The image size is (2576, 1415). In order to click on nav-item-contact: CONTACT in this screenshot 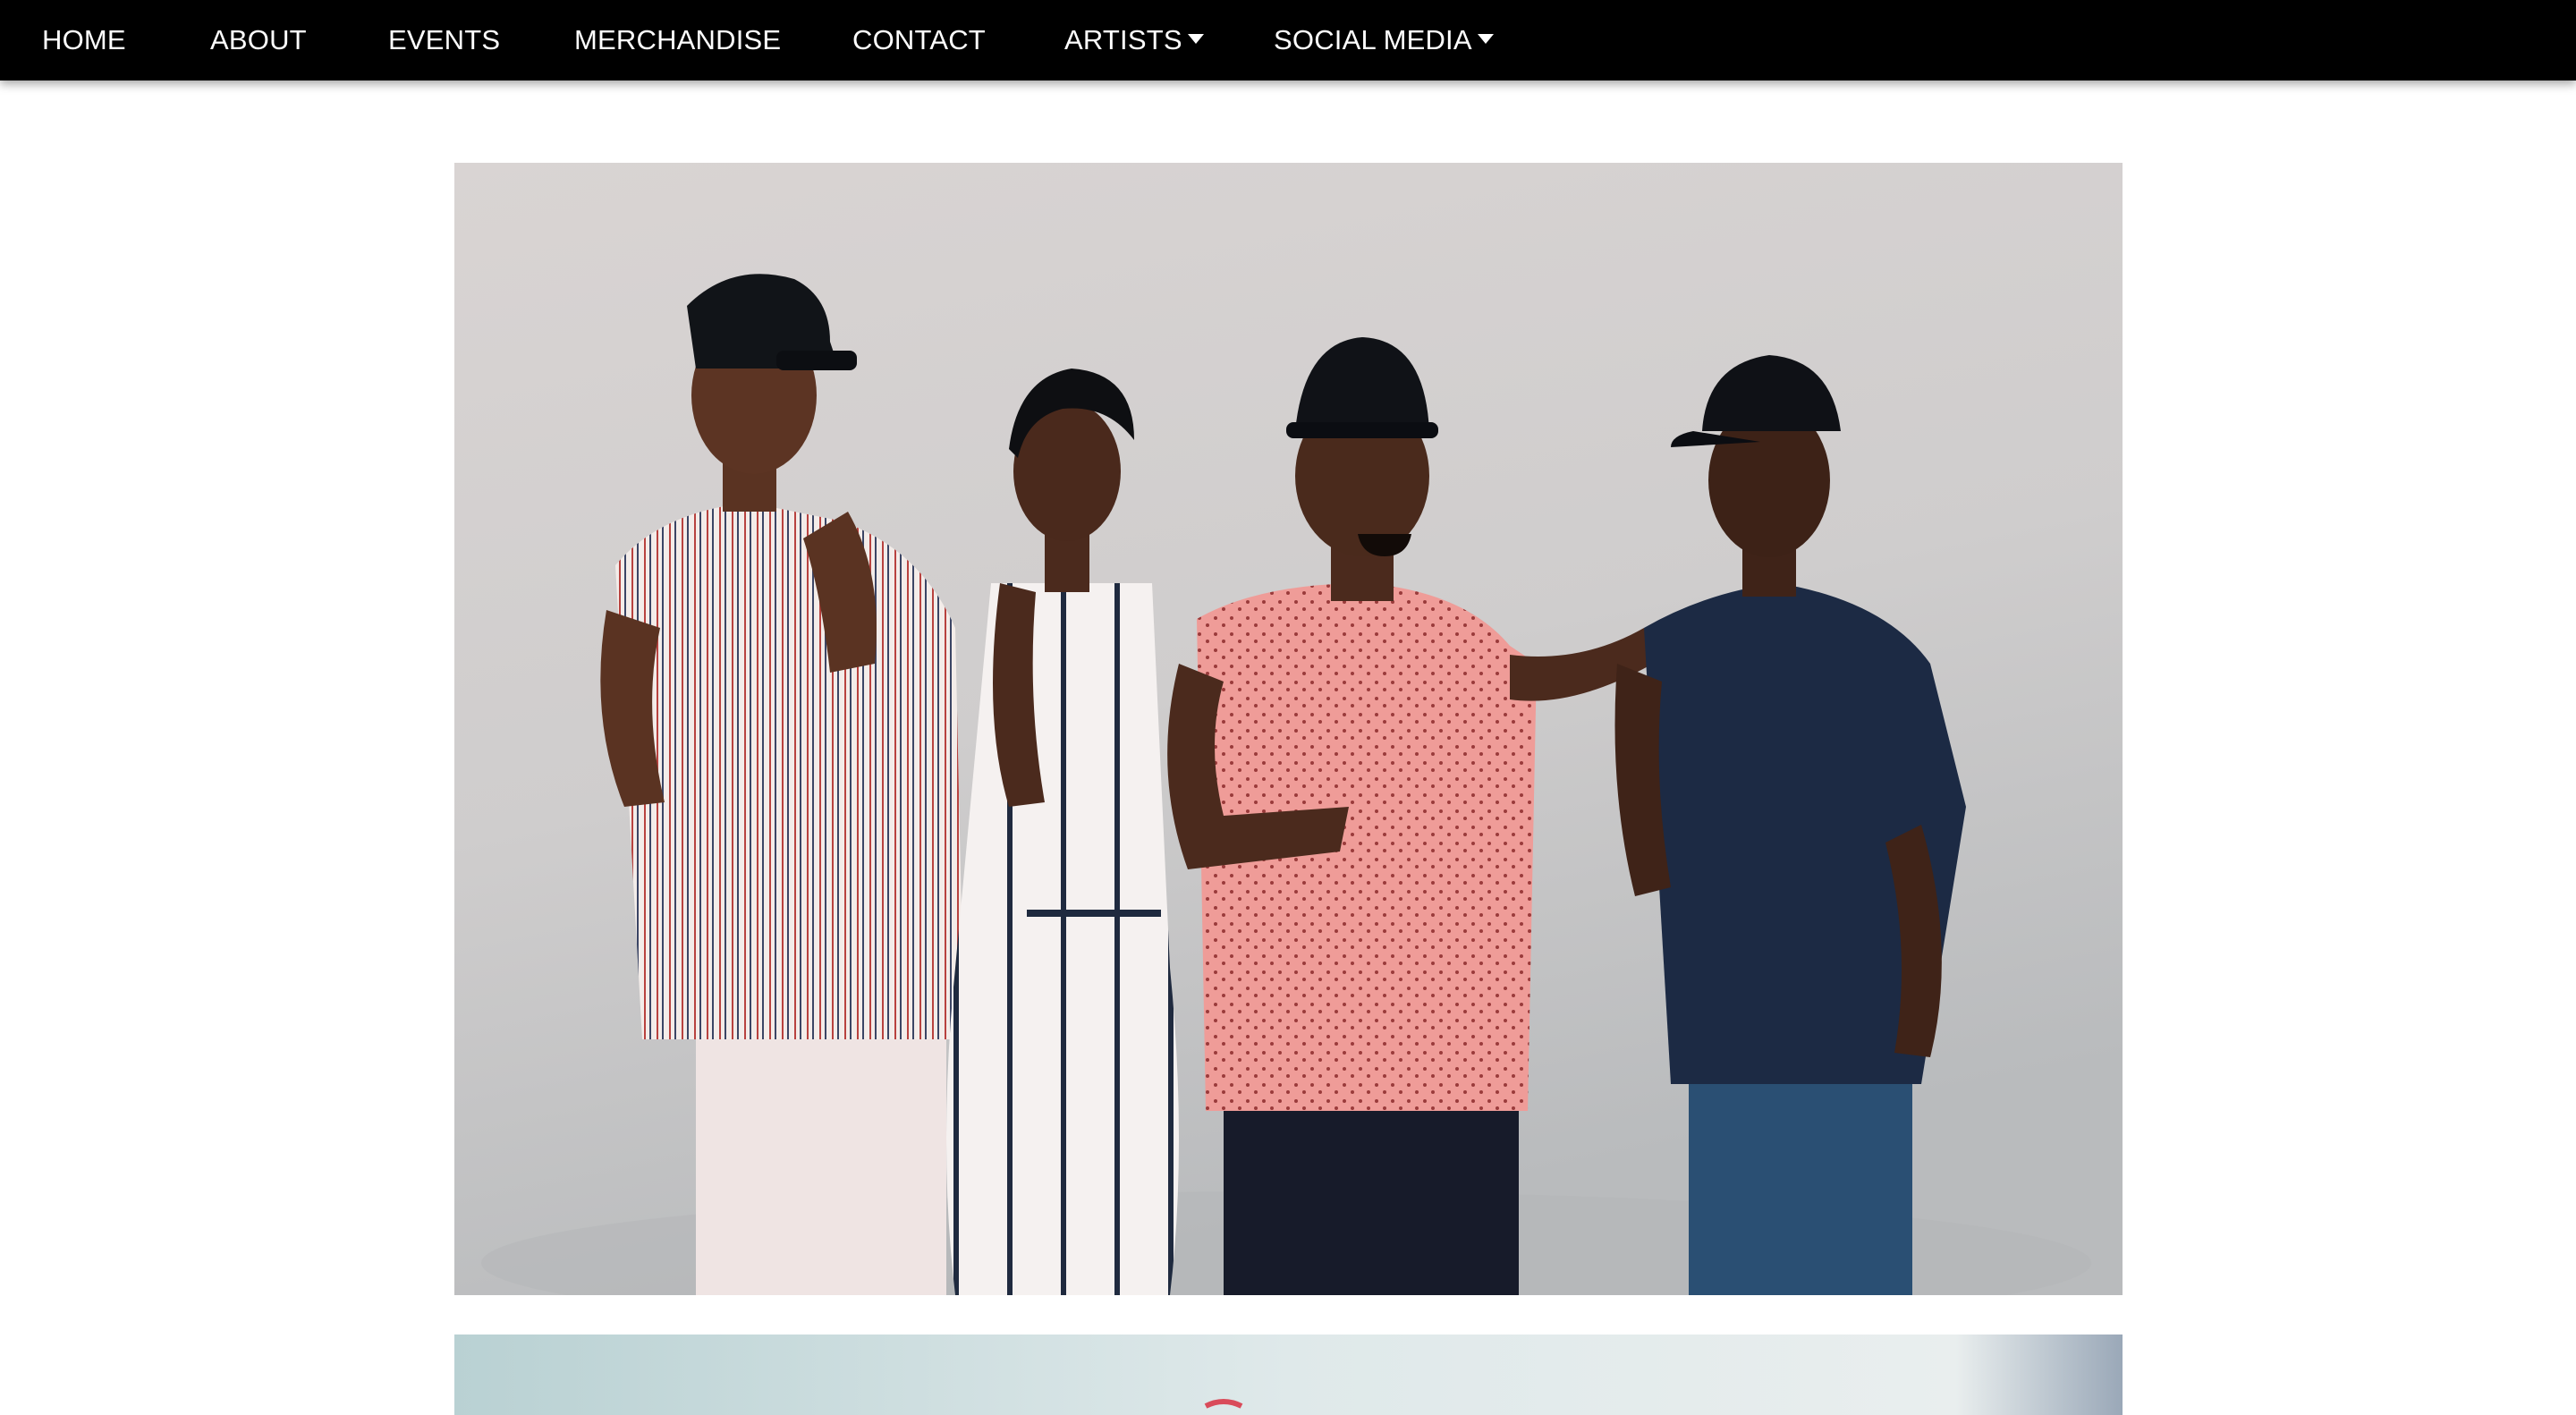, I will do `click(919, 40)`.